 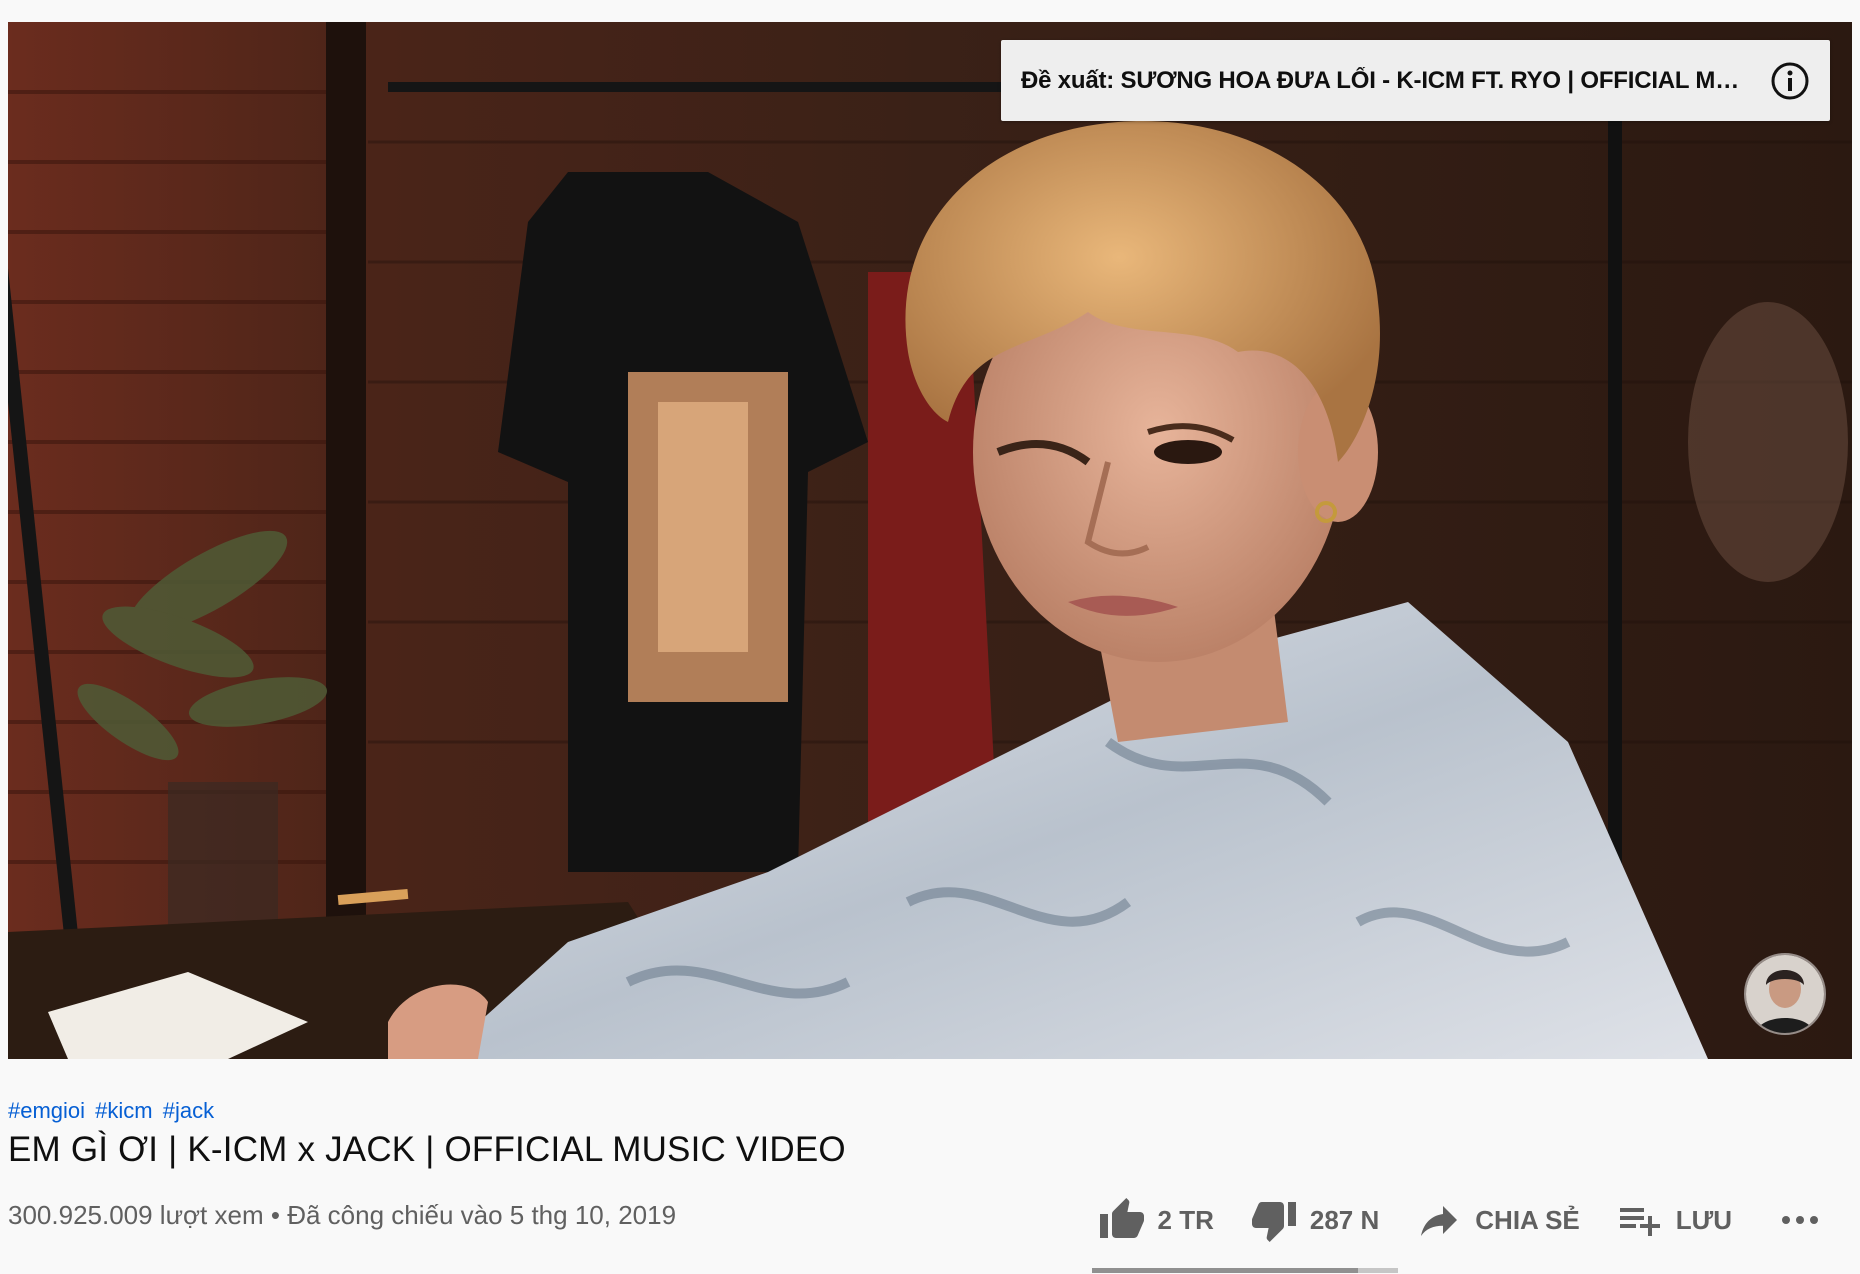 What do you see at coordinates (482, 1215) in the screenshot?
I see `premiere-date: Đã công chiếu vào 5 thg 10, 2019` at bounding box center [482, 1215].